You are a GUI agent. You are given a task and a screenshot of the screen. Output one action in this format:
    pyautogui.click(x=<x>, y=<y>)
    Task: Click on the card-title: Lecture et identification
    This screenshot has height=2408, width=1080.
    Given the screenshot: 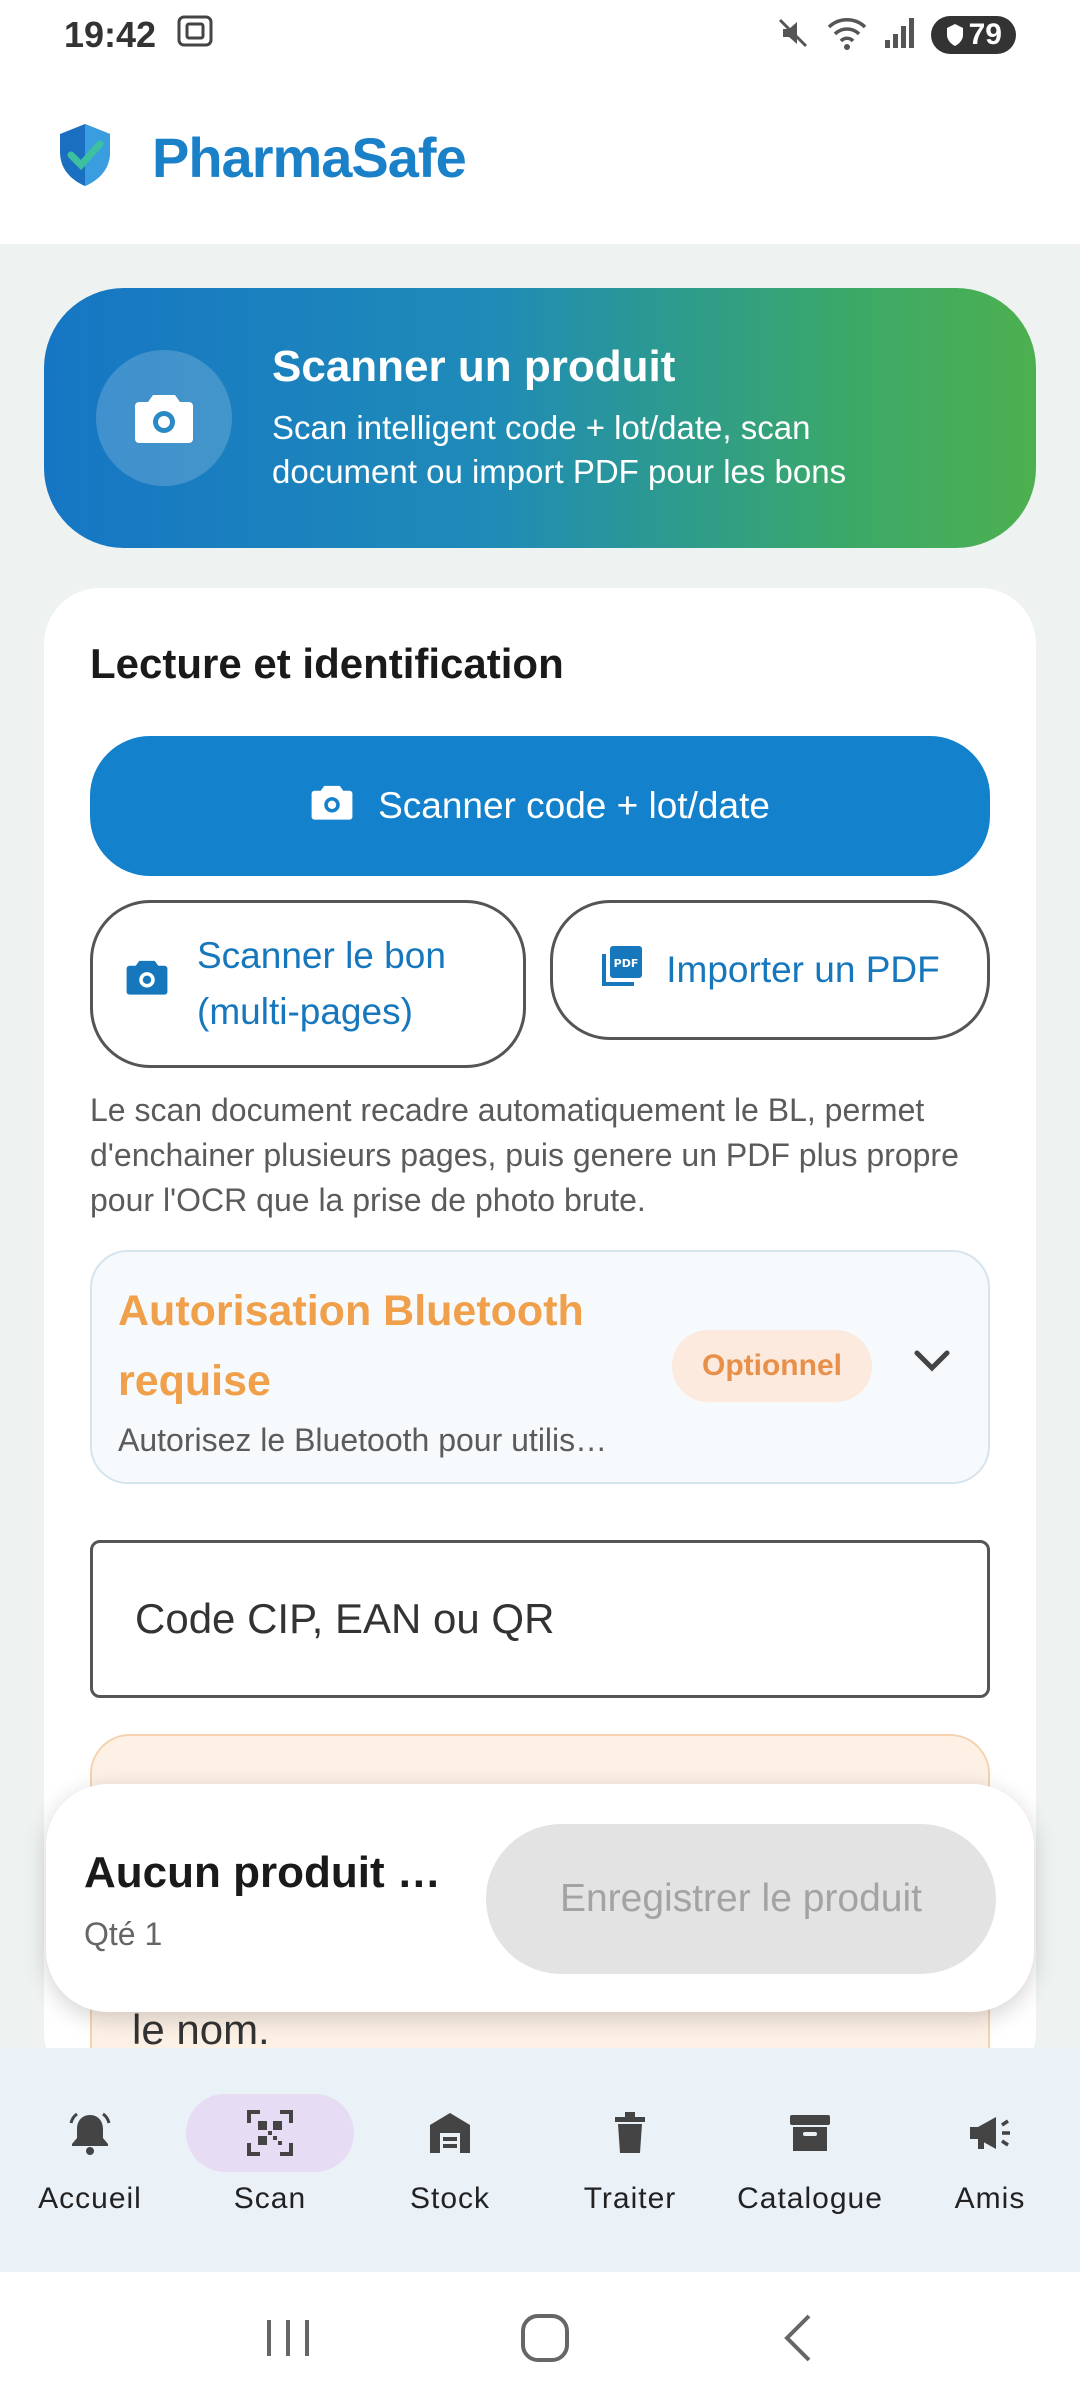 What is the action you would take?
    pyautogui.click(x=327, y=663)
    